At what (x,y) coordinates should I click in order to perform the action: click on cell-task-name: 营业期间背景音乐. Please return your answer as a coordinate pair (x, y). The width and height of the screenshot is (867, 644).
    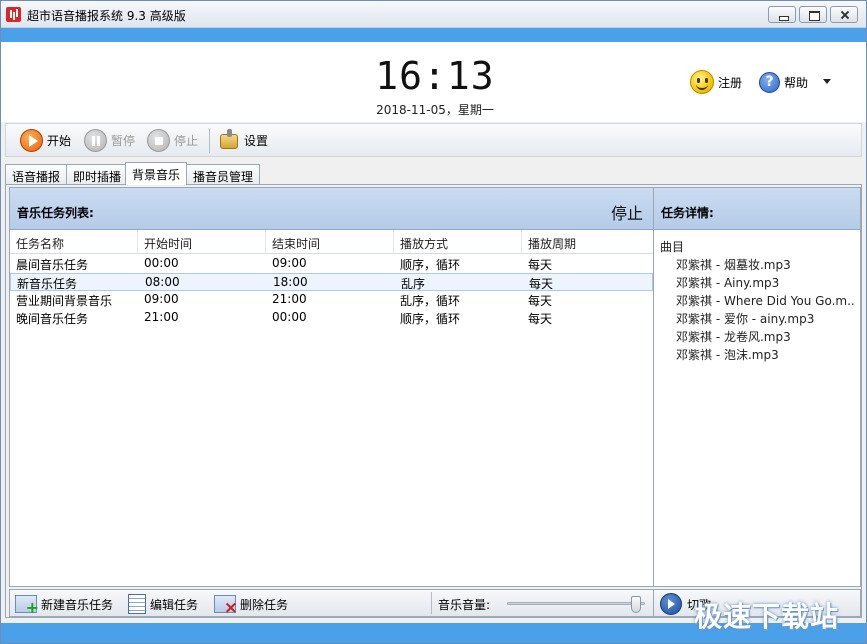
    Looking at the image, I should click on (64, 301).